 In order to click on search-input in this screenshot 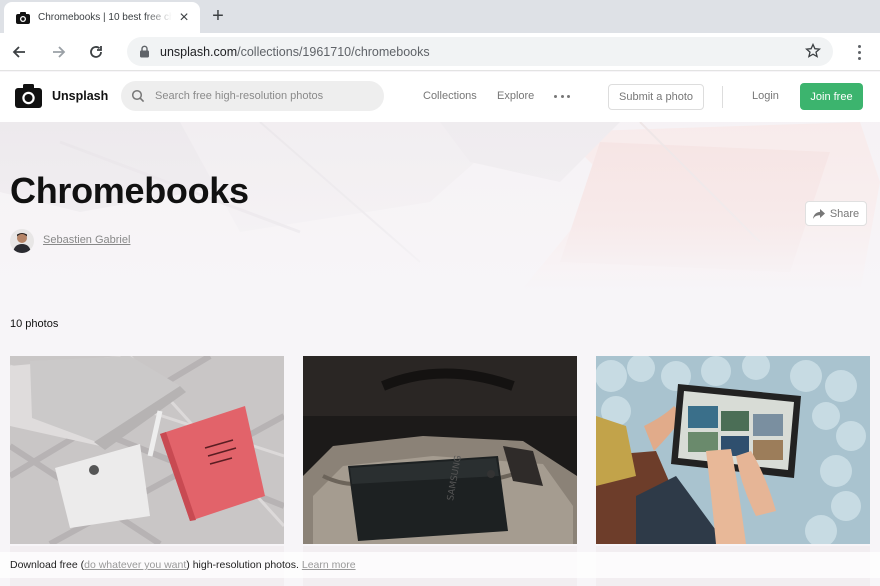, I will do `click(265, 96)`.